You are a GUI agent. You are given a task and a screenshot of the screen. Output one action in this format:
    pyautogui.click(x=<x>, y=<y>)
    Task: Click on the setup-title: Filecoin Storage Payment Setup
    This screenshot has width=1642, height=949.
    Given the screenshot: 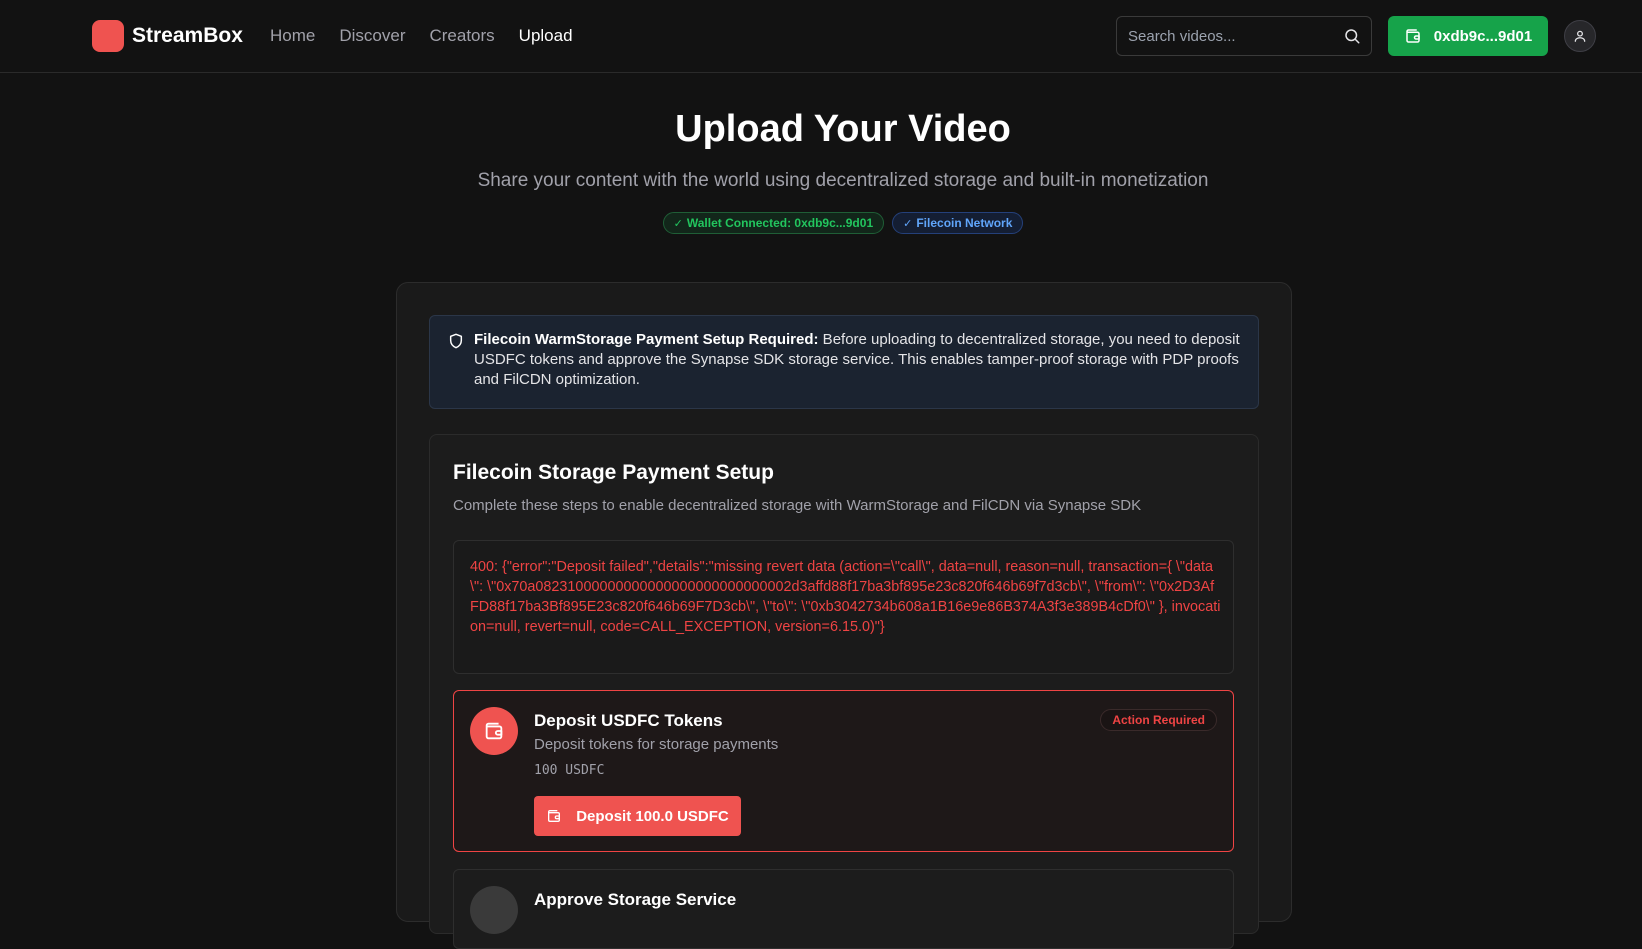 What is the action you would take?
    pyautogui.click(x=613, y=472)
    